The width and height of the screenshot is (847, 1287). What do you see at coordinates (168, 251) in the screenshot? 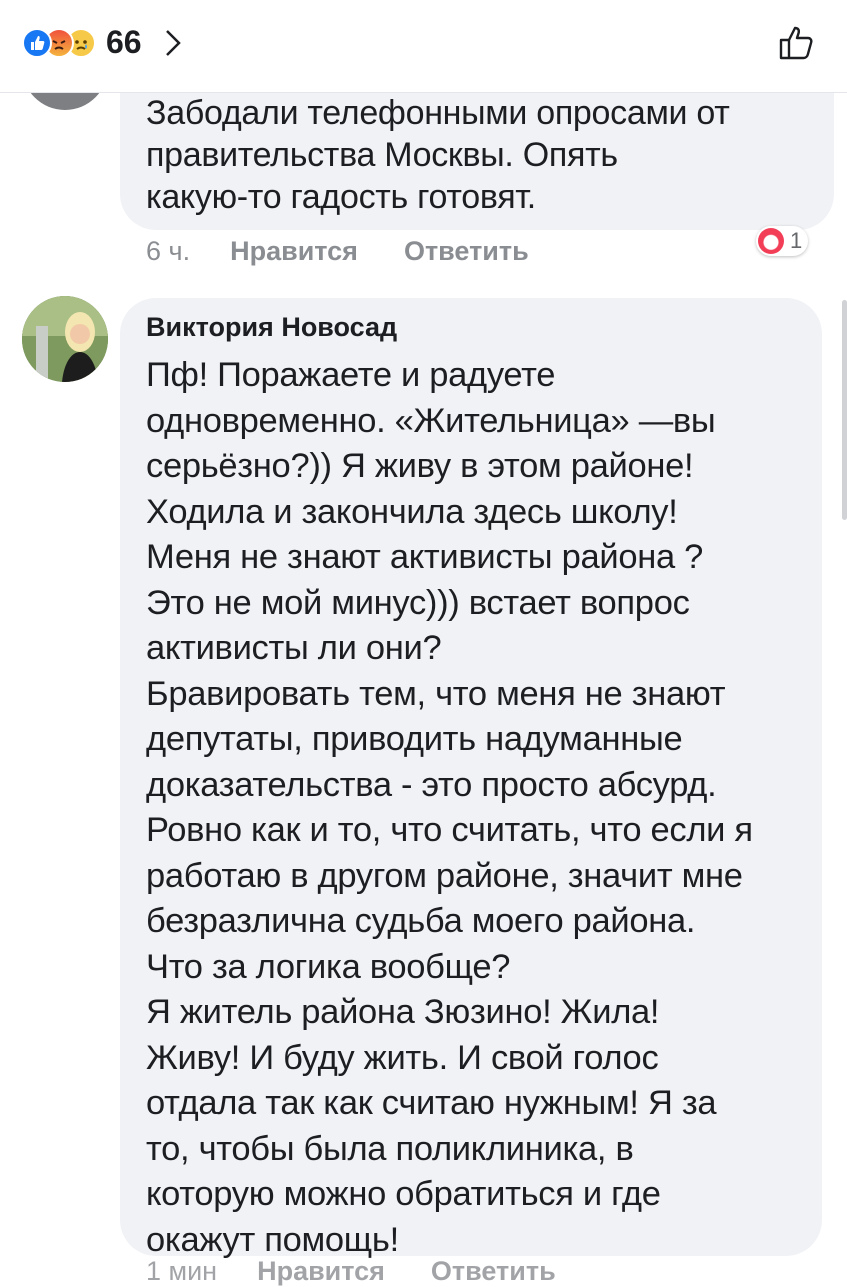
I see `comment-time: 6 ч.` at bounding box center [168, 251].